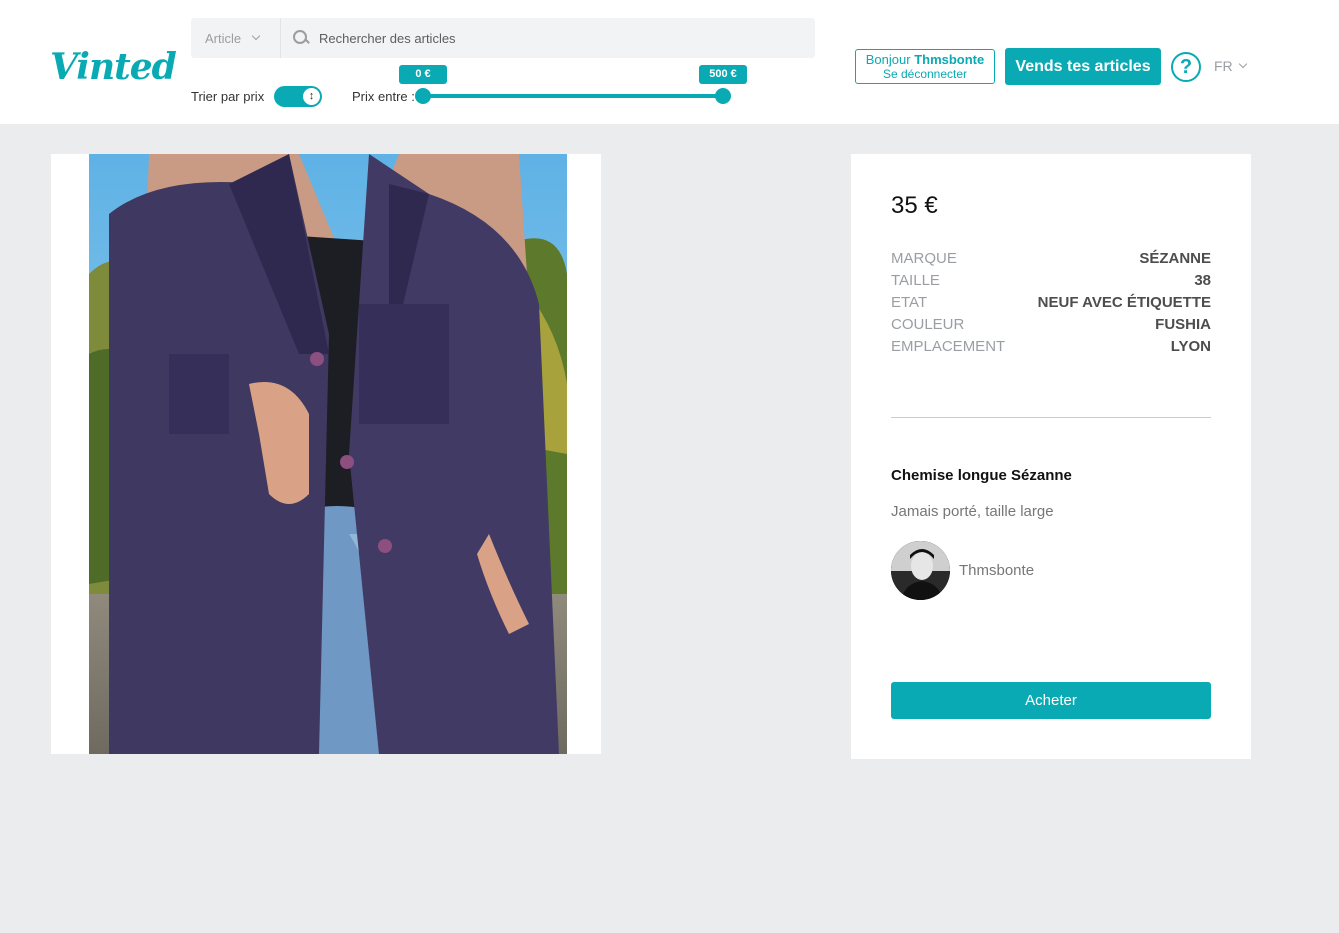  Describe the element at coordinates (228, 96) in the screenshot. I see `sort-by-price-label: Trier par prix` at that location.